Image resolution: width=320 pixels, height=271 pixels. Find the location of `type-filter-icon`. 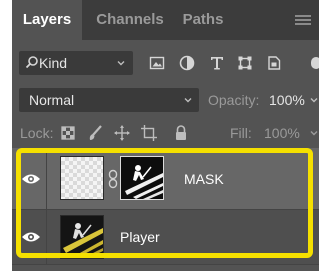

type-filter-icon is located at coordinates (217, 63).